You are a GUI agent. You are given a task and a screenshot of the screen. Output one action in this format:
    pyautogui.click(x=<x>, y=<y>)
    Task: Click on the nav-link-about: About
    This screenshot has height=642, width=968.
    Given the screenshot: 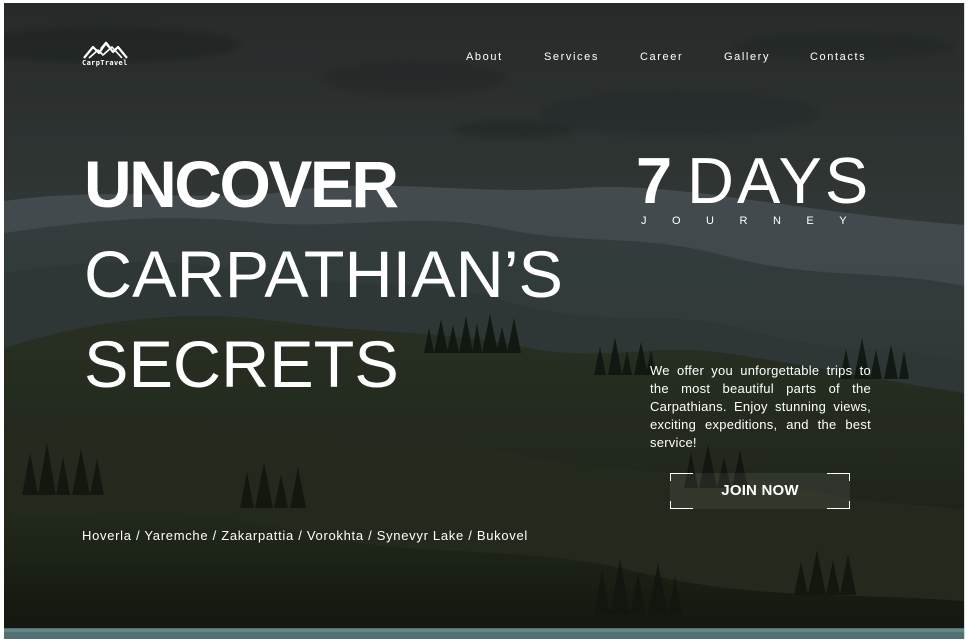 What is the action you would take?
    pyautogui.click(x=505, y=57)
    